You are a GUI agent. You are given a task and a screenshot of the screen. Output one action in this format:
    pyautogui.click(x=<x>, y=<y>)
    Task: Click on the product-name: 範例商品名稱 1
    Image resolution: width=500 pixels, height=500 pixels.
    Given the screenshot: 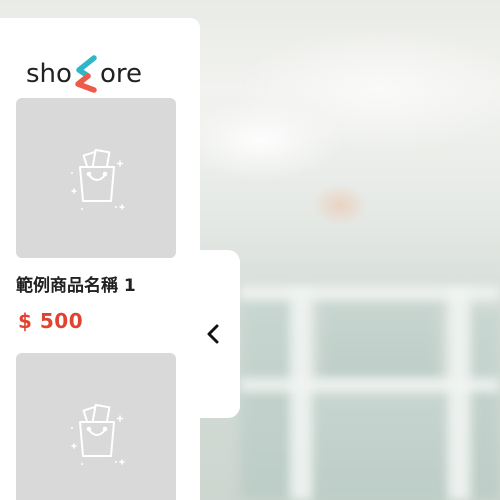 What is the action you would take?
    pyautogui.click(x=76, y=283)
    